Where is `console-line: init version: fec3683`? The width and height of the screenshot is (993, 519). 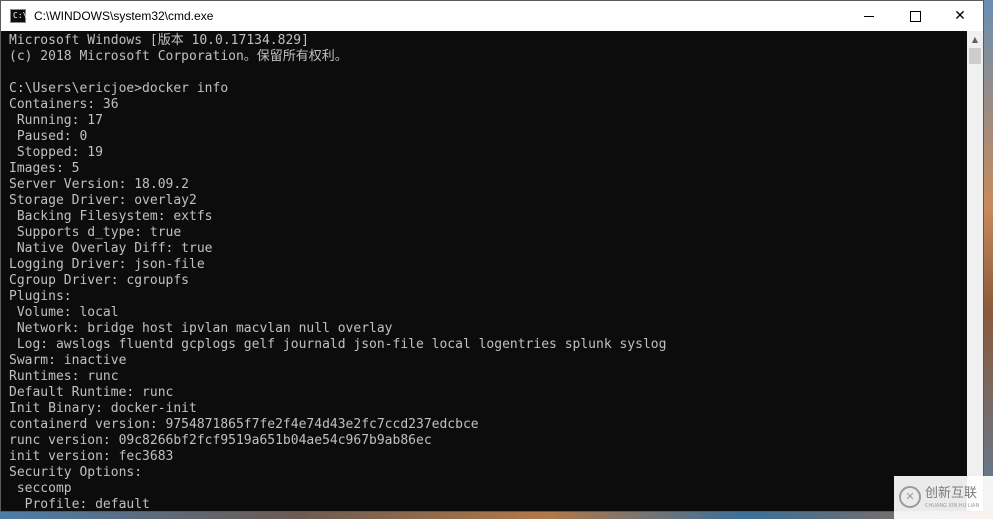 console-line: init version: fec3683 is located at coordinates (91, 456).